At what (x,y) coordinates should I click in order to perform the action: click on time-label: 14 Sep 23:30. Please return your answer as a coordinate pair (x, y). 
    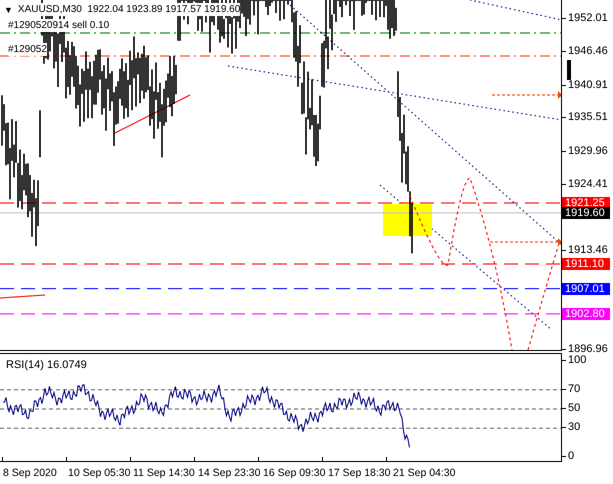
    Looking at the image, I should click on (229, 473).